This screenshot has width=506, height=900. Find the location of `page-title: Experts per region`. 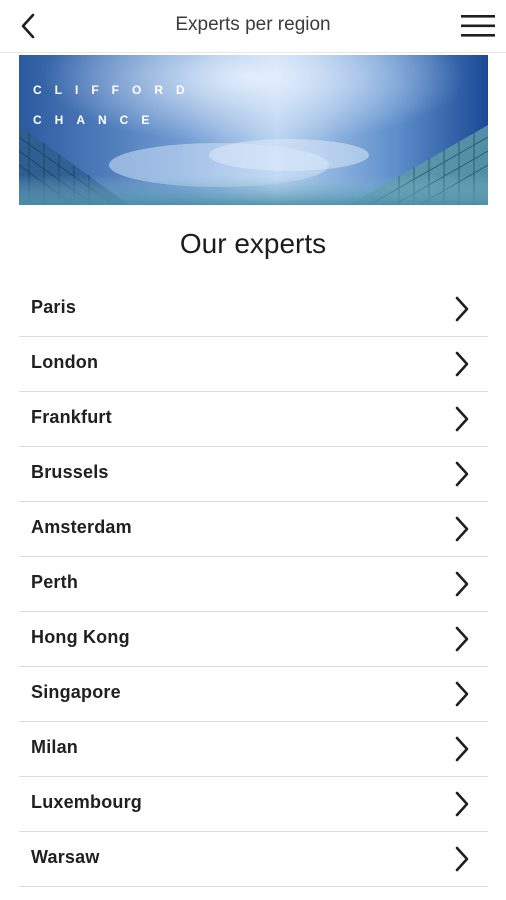

page-title: Experts per region is located at coordinates (253, 24).